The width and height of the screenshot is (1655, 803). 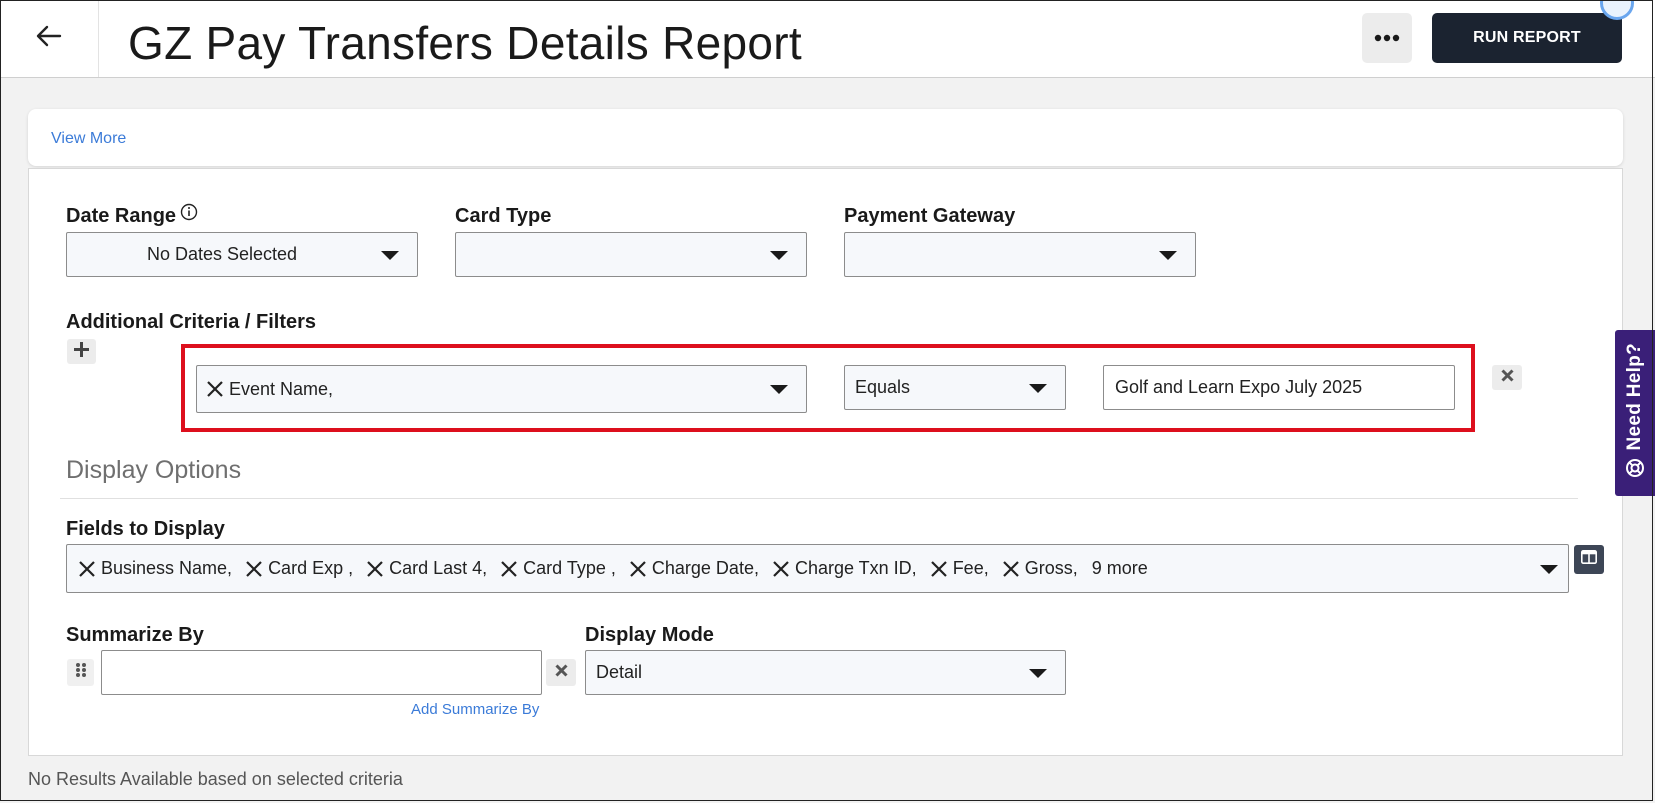 I want to click on field-chip-label: Charge Txn ID,, so click(x=855, y=568).